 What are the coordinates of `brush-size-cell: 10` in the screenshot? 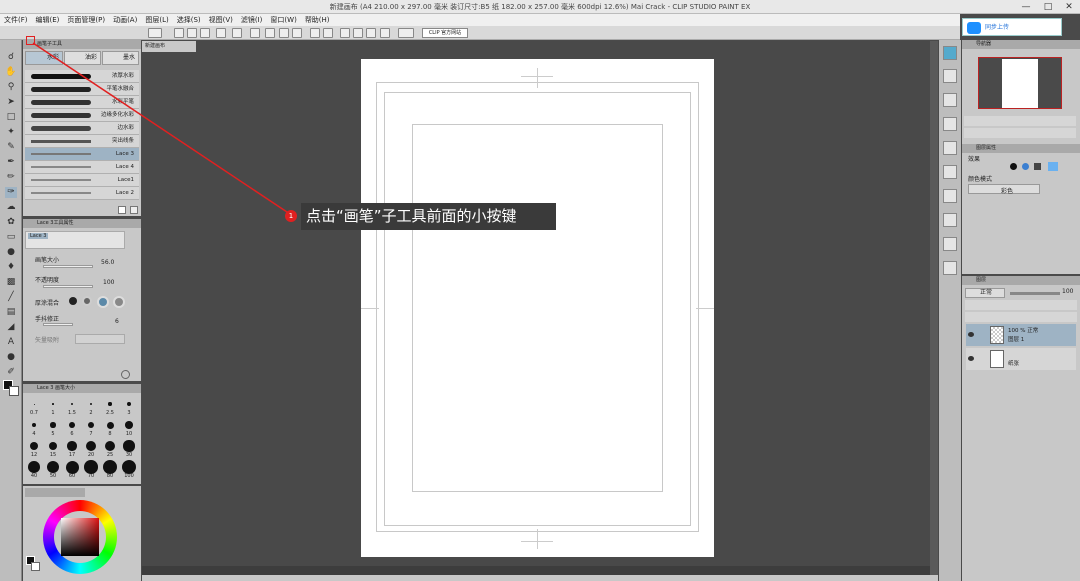 It's located at (129, 427).